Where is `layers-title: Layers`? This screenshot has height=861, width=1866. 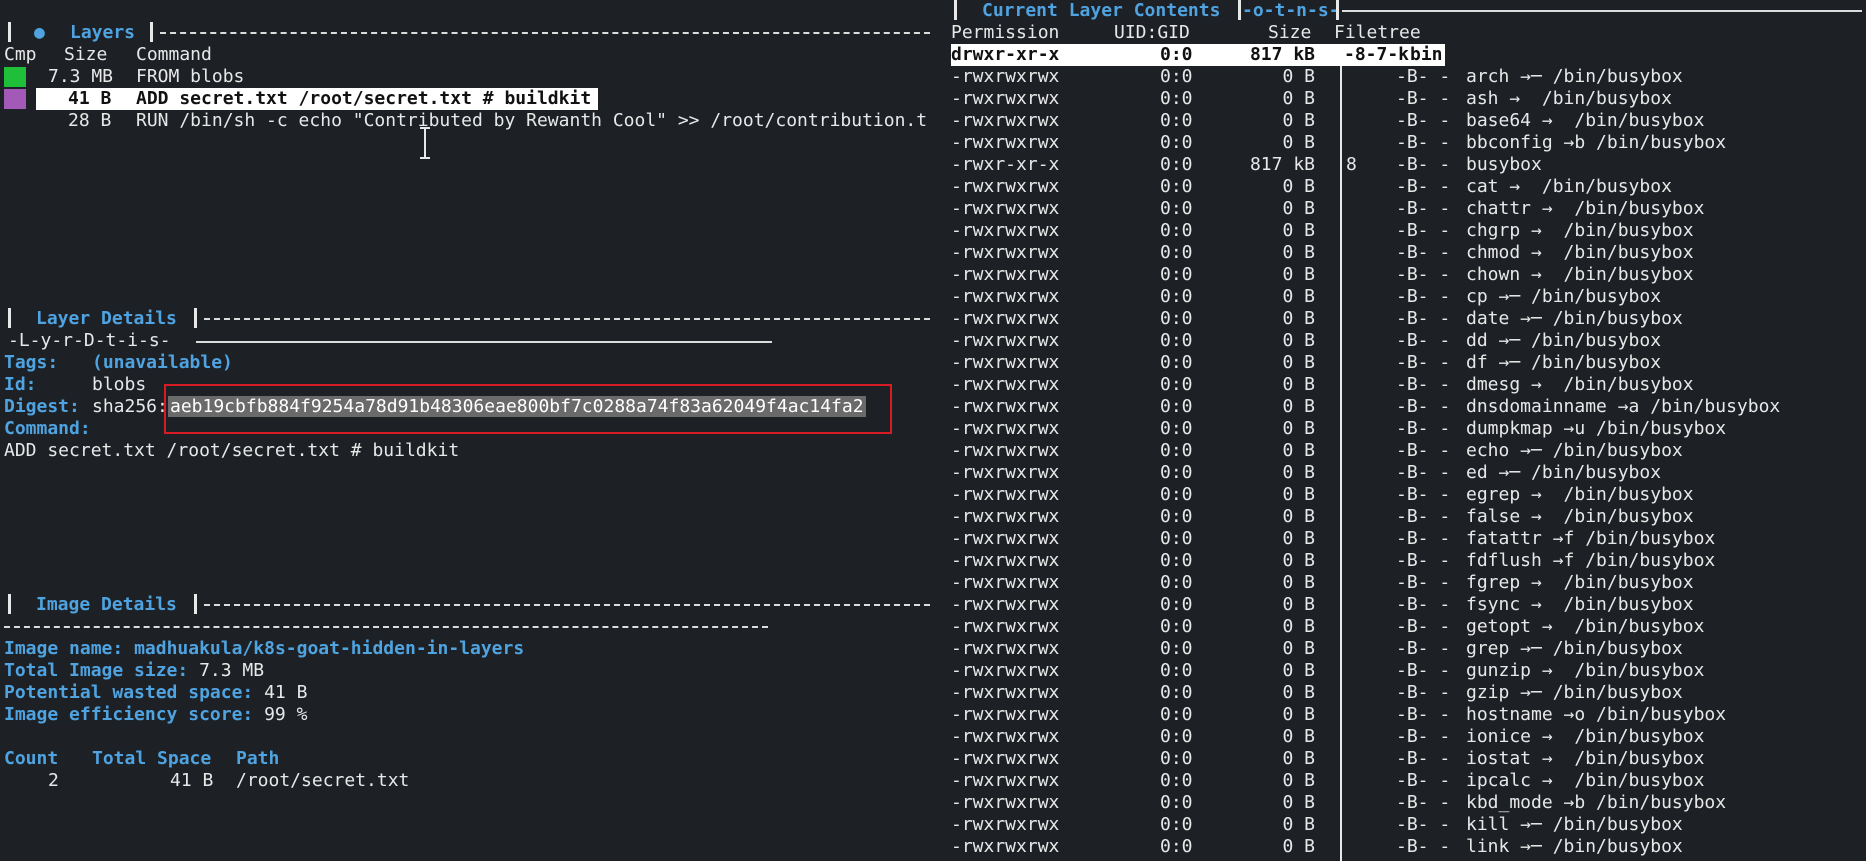 layers-title: Layers is located at coordinates (103, 32).